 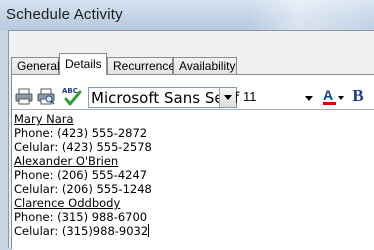 I want to click on font-name-combobox: Microsoft Sans Serif, so click(x=164, y=97).